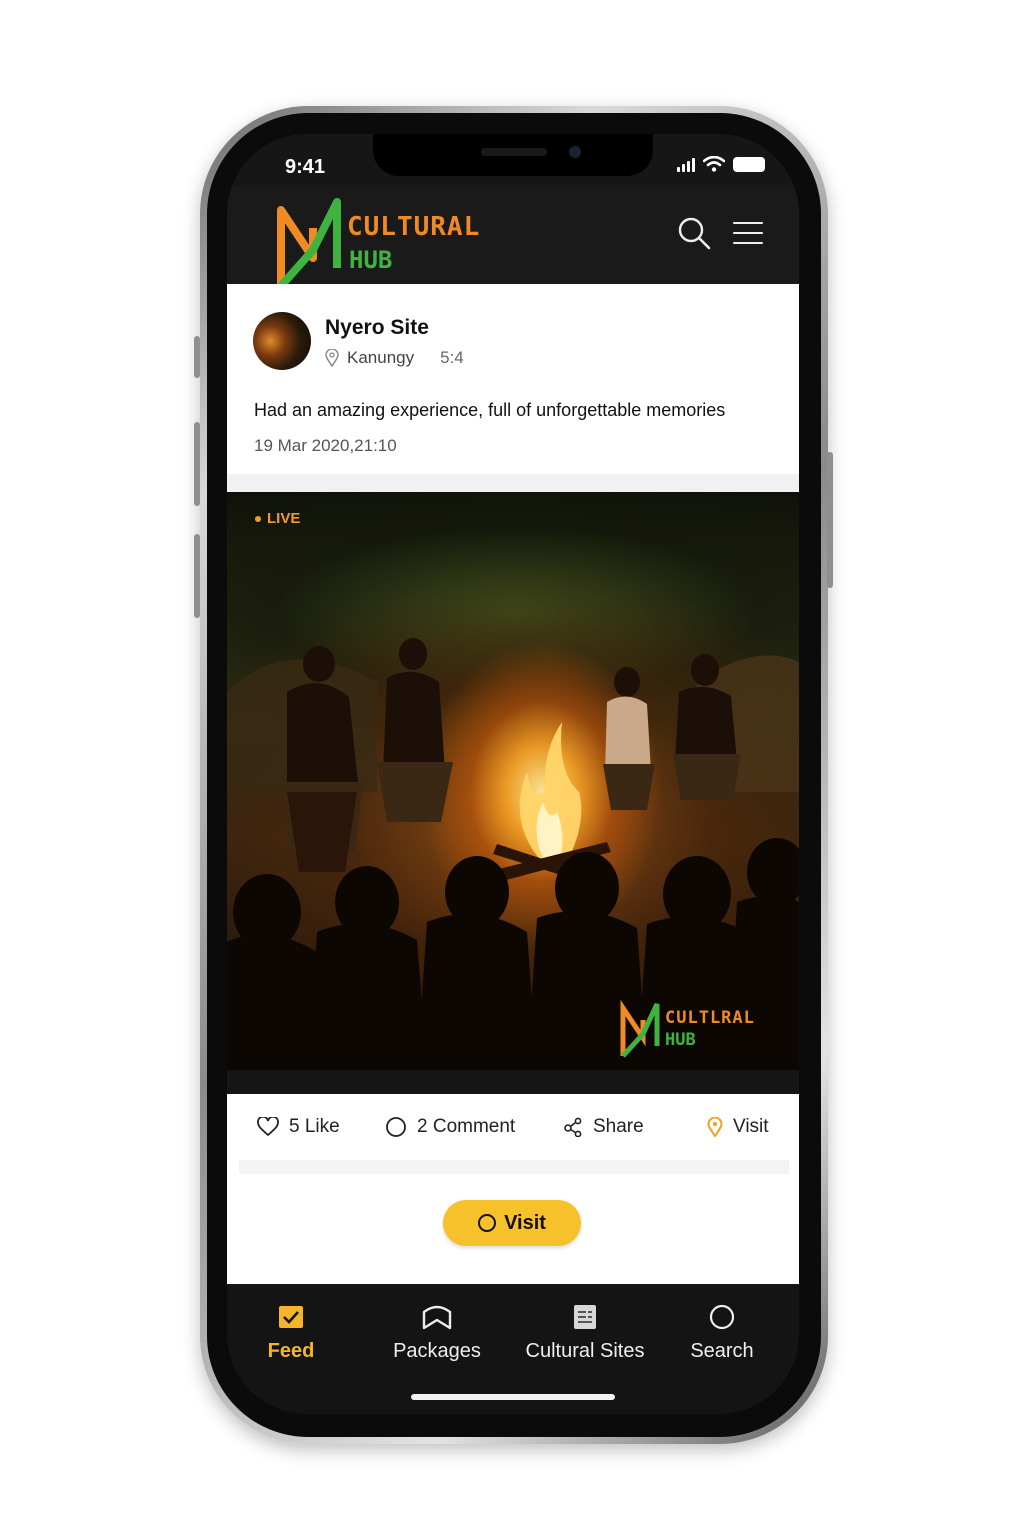 The width and height of the screenshot is (1024, 1536). What do you see at coordinates (291, 1317) in the screenshot?
I see `feed-icon` at bounding box center [291, 1317].